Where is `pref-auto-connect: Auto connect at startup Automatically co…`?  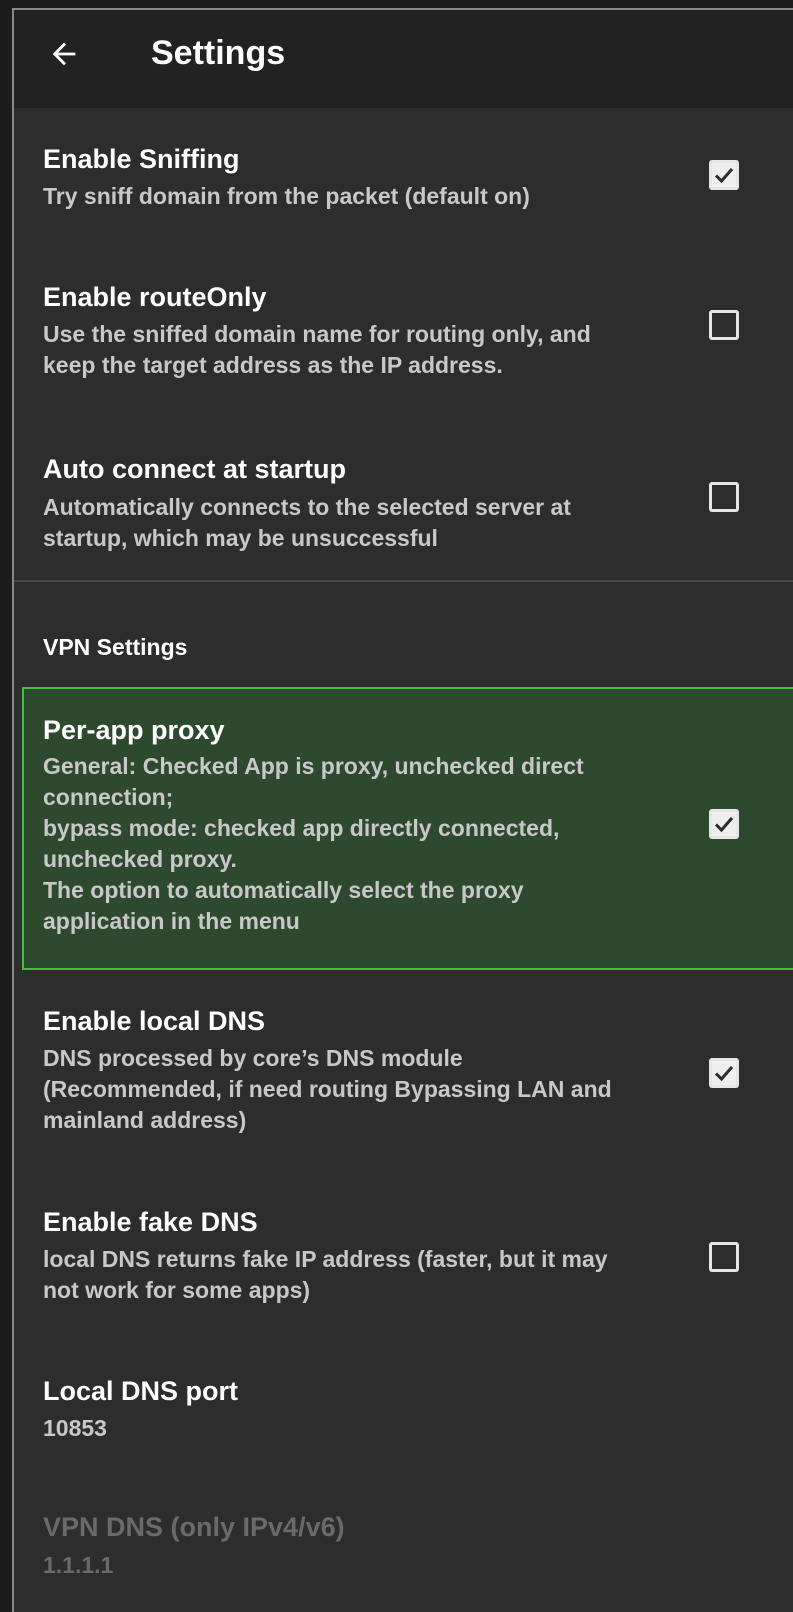 pref-auto-connect: Auto connect at startup Automatically co… is located at coordinates (403, 499).